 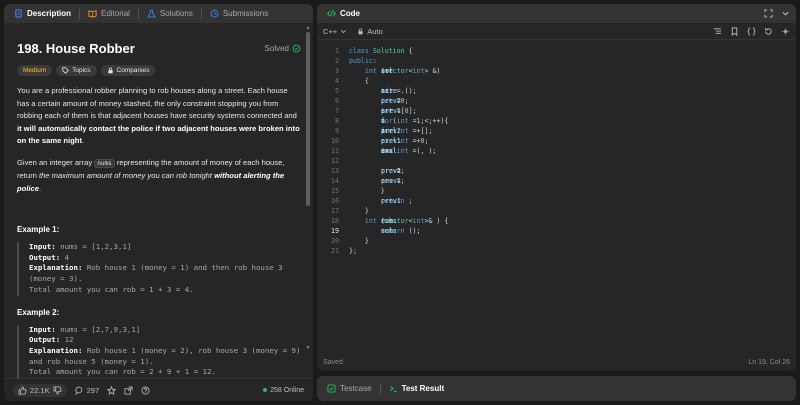 I want to click on topics-badge: Topics, so click(x=76, y=70).